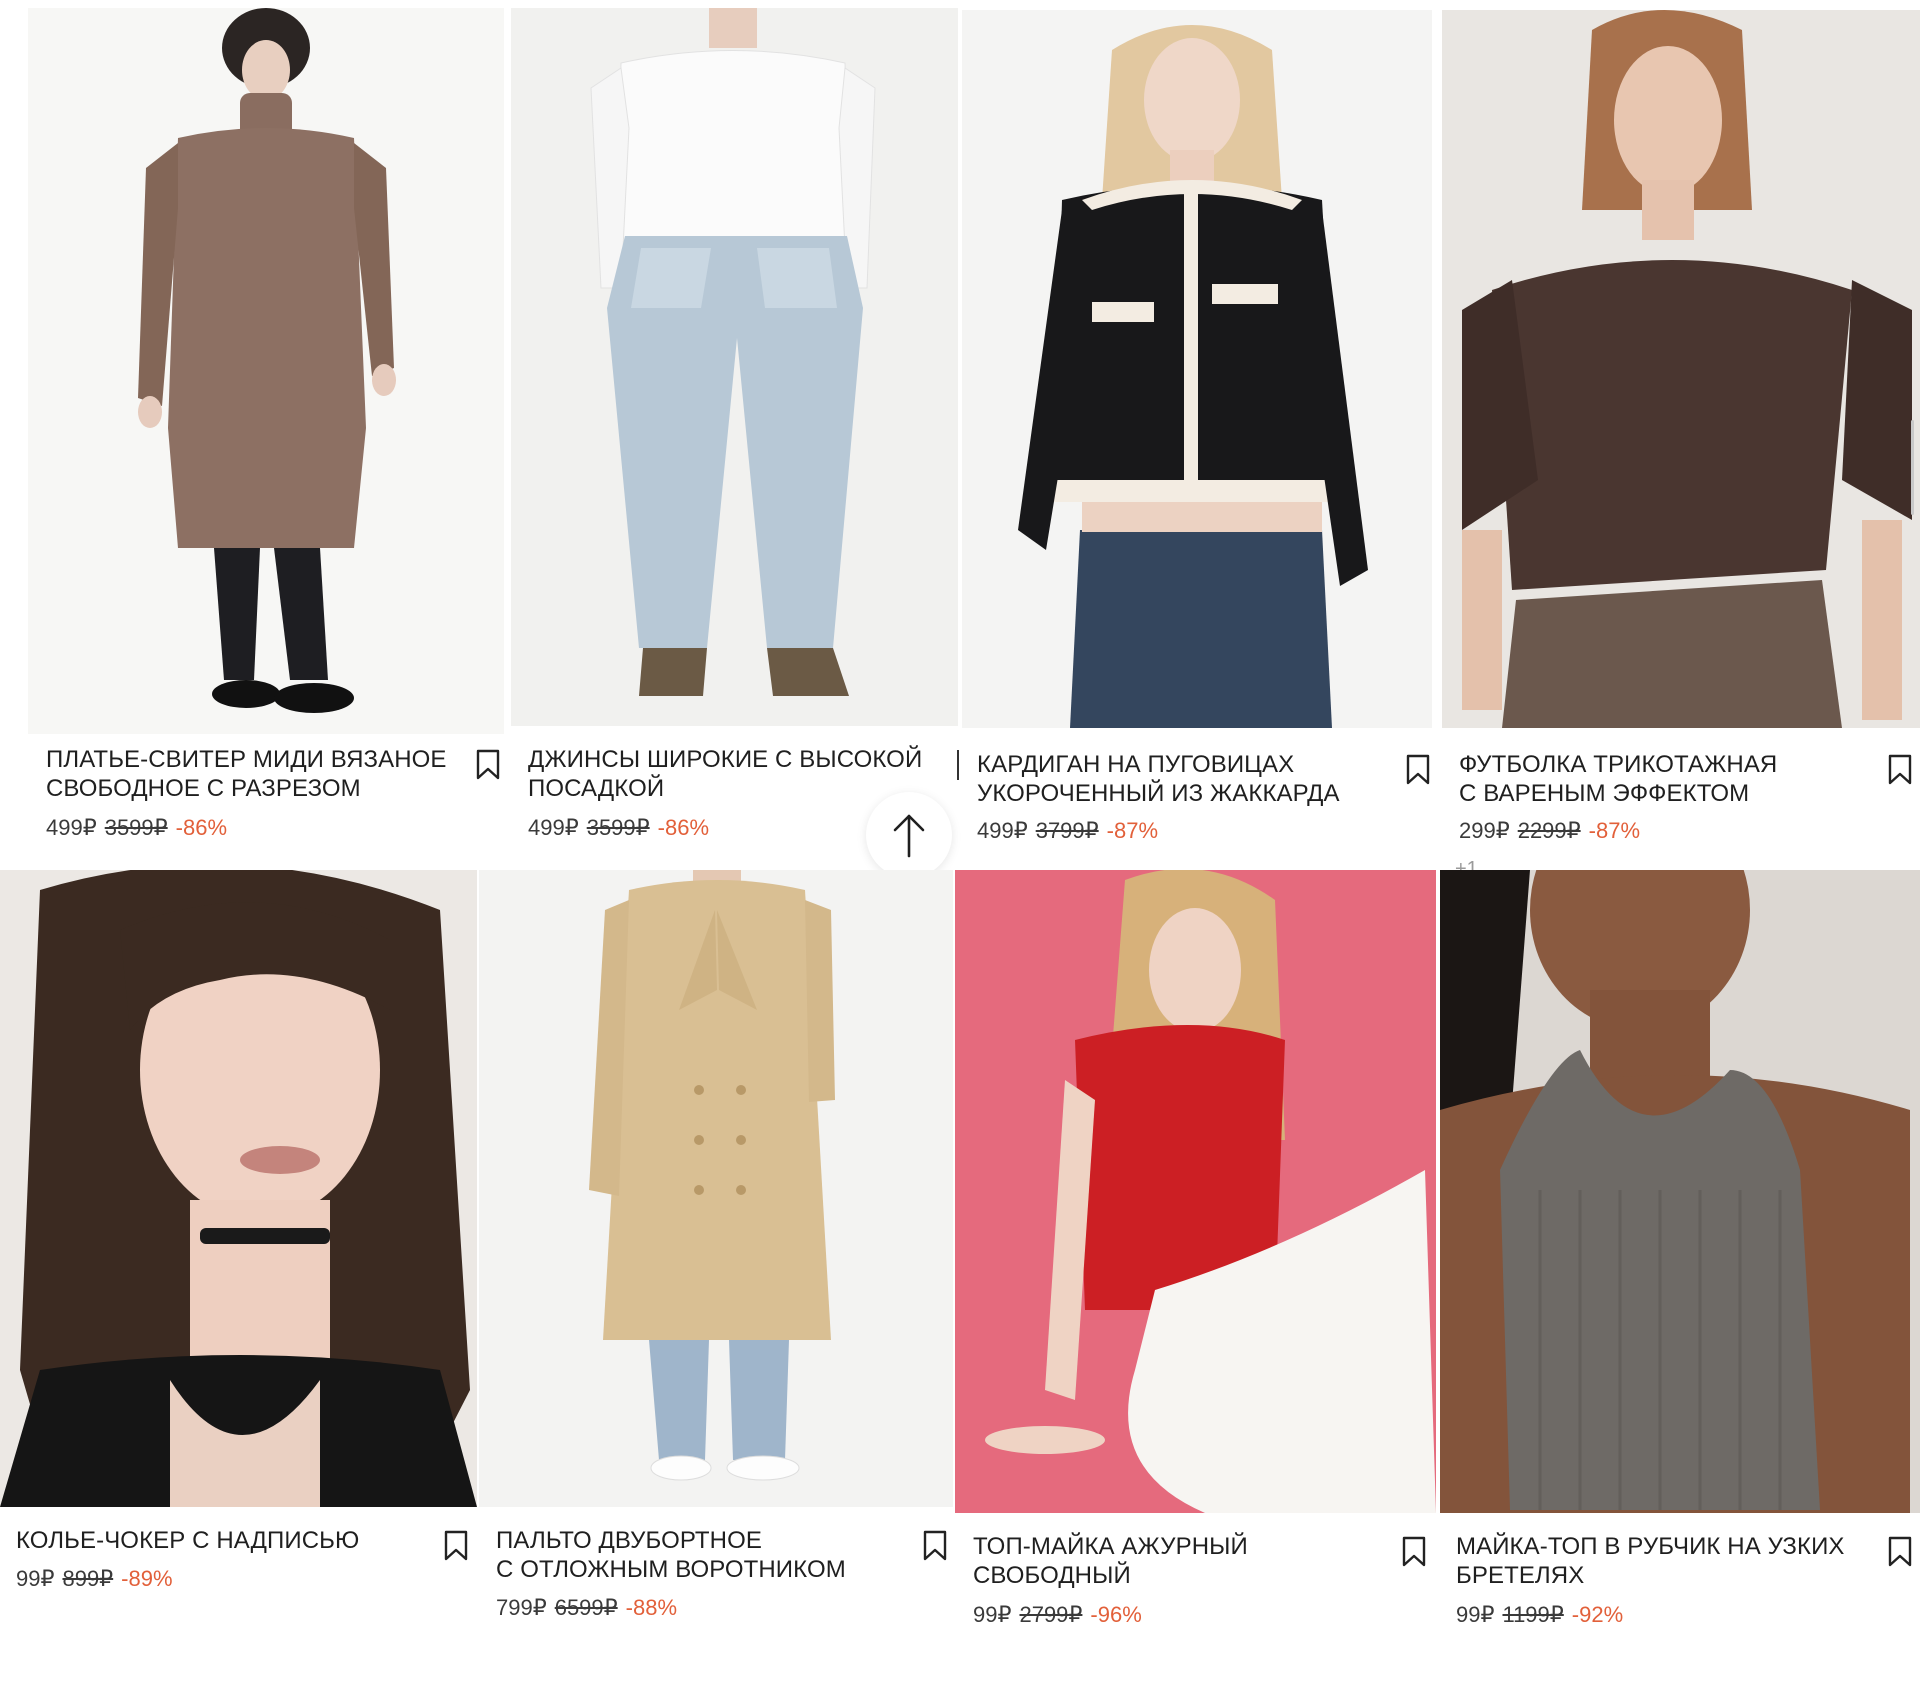 Image resolution: width=1920 pixels, height=1689 pixels. What do you see at coordinates (1051, 1614) in the screenshot?
I see `price-old: 2799₽` at bounding box center [1051, 1614].